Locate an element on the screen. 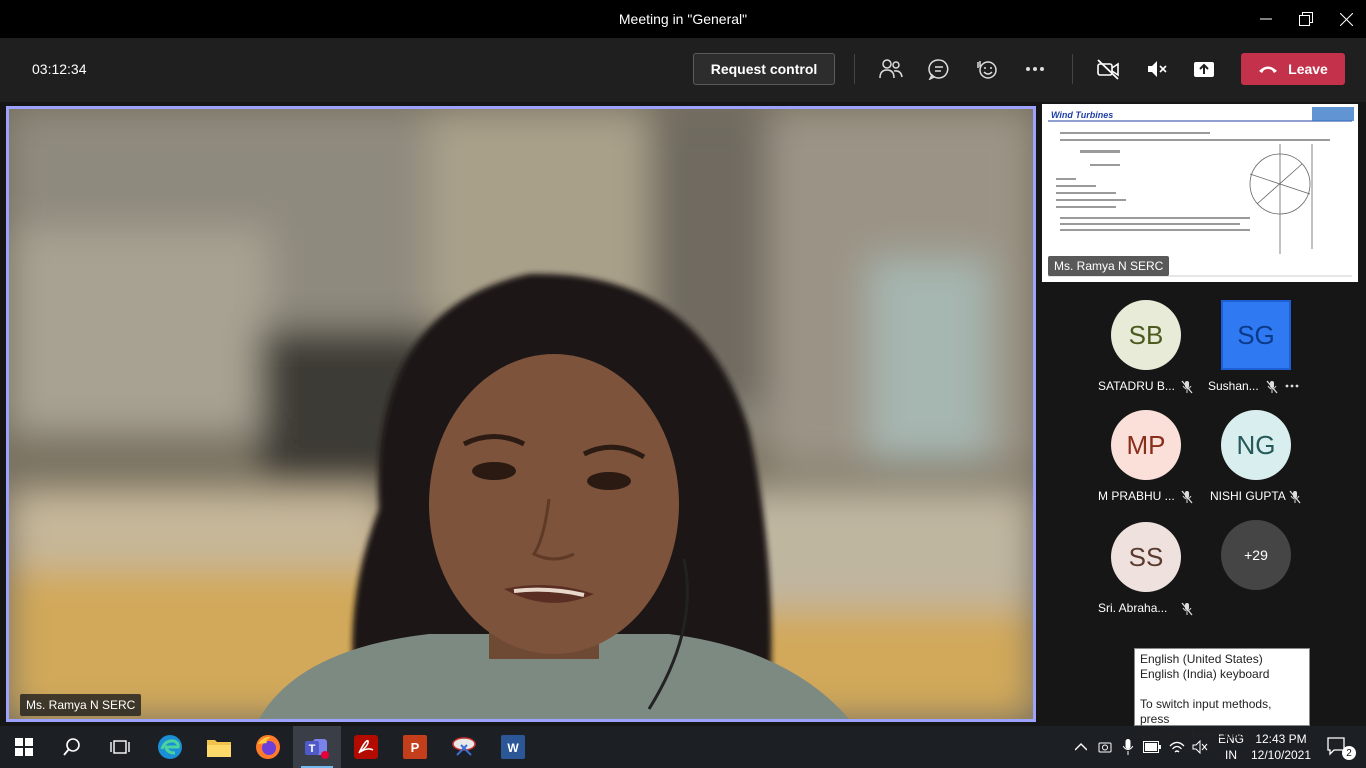  camera-icon is located at coordinates (1105, 747).